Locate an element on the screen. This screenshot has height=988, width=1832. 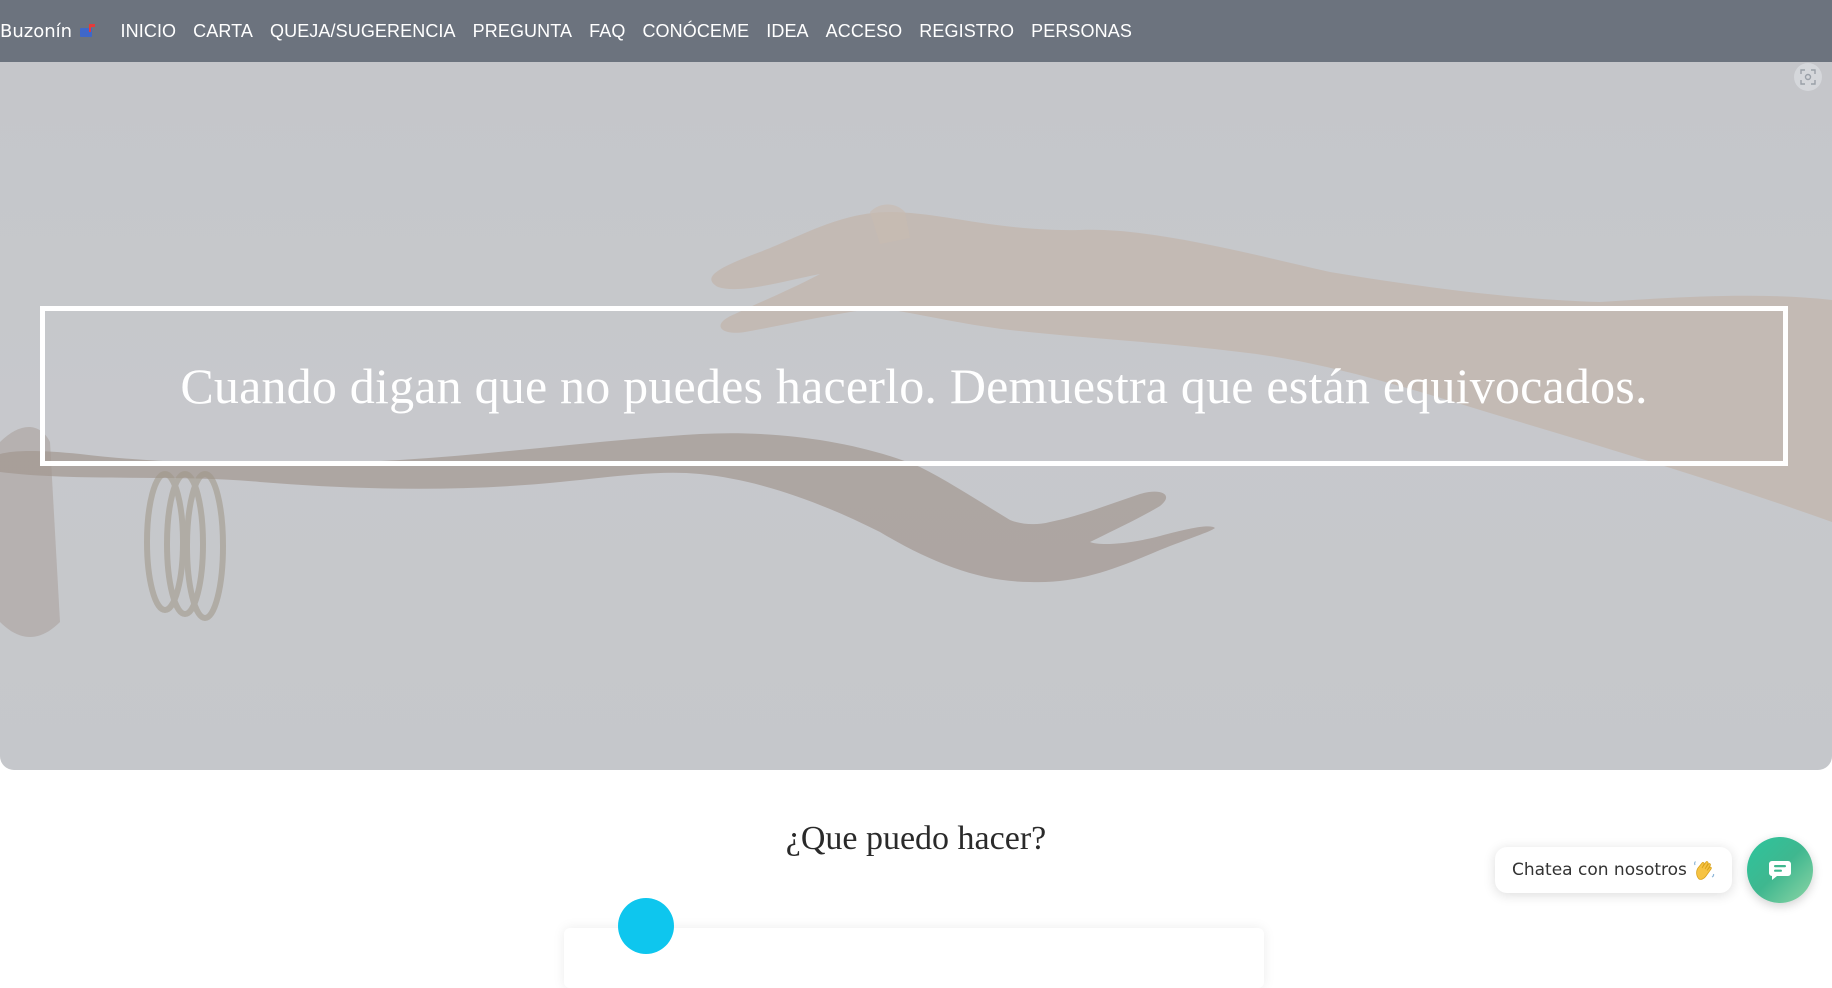
chat-prompt-bubble: Chatea con nosotros is located at coordinates (1613, 870).